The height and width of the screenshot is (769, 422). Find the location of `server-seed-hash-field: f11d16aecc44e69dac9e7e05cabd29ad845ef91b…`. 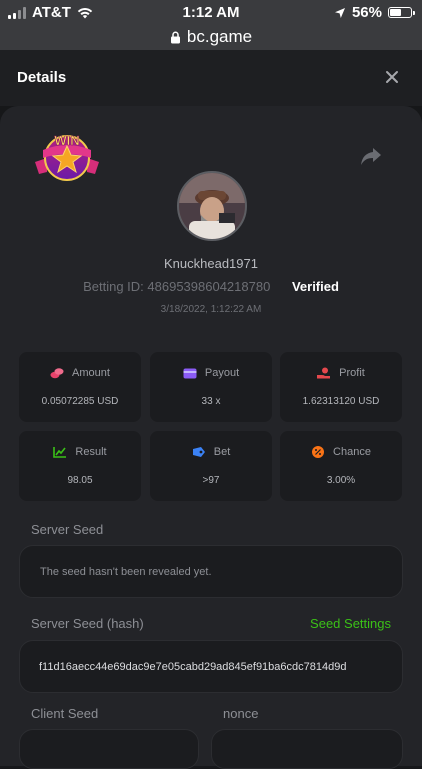

server-seed-hash-field: f11d16aecc44e69dac9e7e05cabd29ad845ef91b… is located at coordinates (211, 666).